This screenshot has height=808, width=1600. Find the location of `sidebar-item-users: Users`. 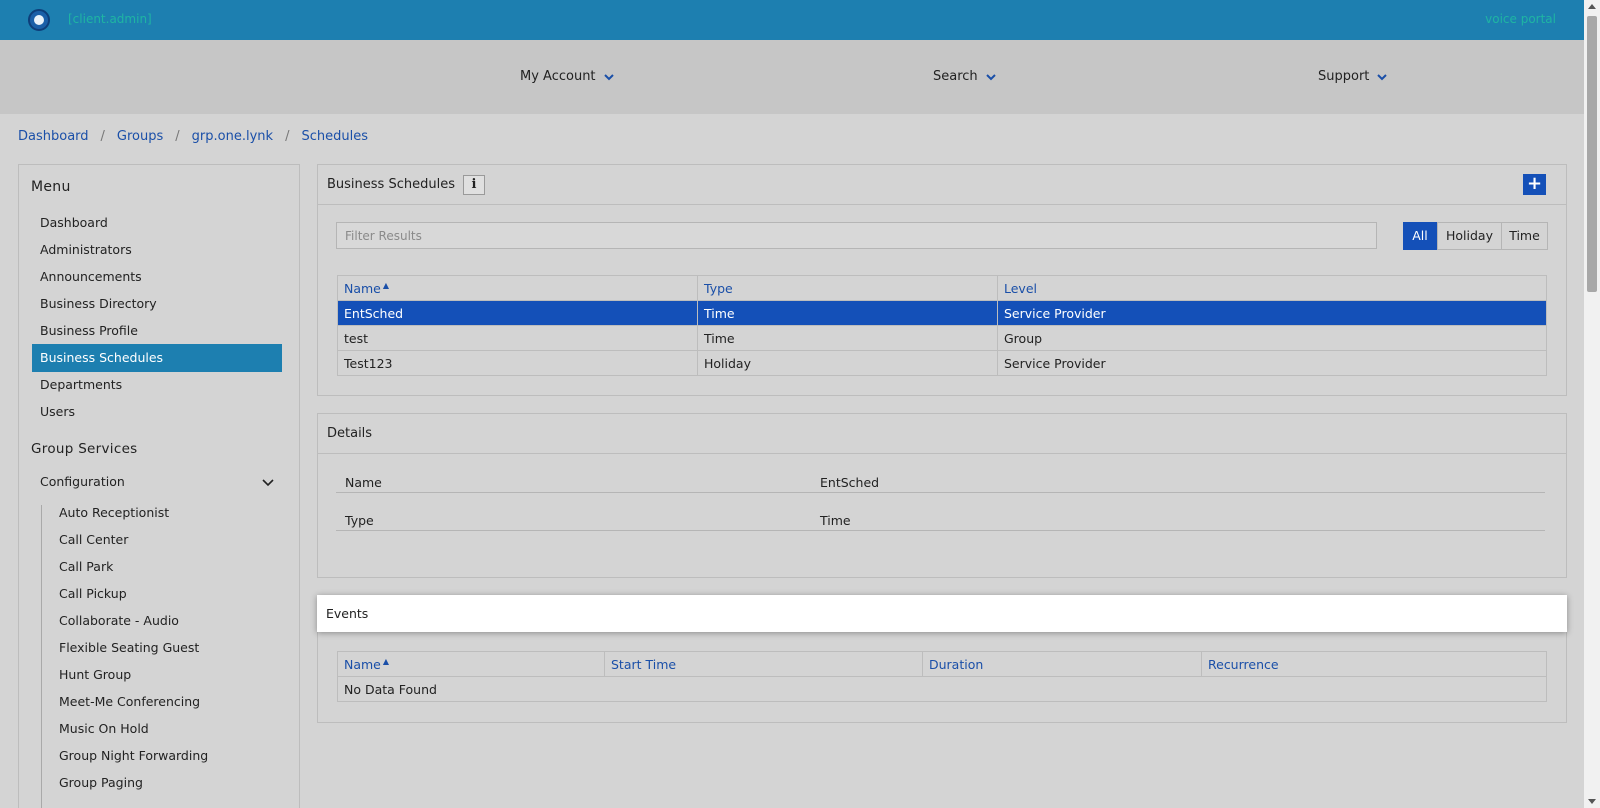

sidebar-item-users: Users is located at coordinates (157, 412).